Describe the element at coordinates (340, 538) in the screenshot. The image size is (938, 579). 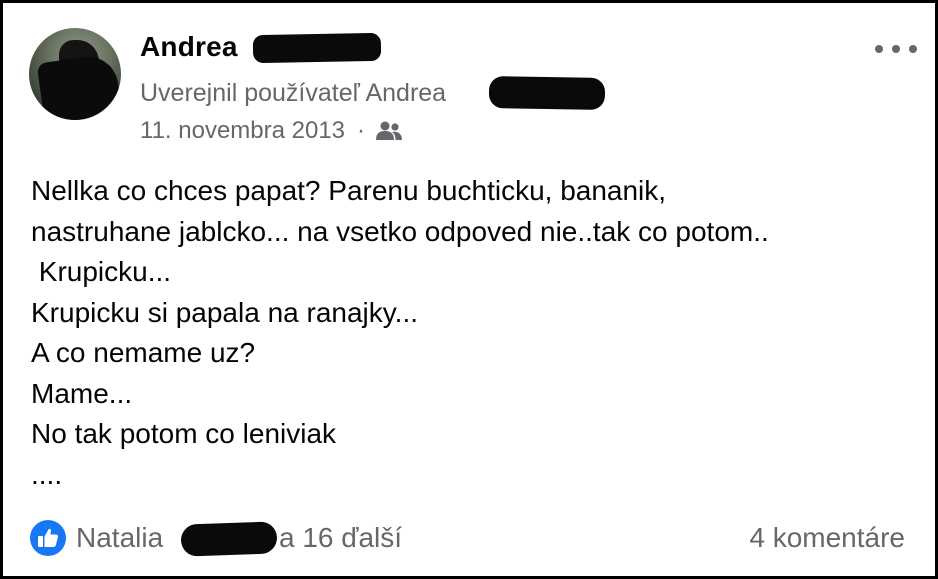
I see `reactions-others: a 16 ďalší` at that location.